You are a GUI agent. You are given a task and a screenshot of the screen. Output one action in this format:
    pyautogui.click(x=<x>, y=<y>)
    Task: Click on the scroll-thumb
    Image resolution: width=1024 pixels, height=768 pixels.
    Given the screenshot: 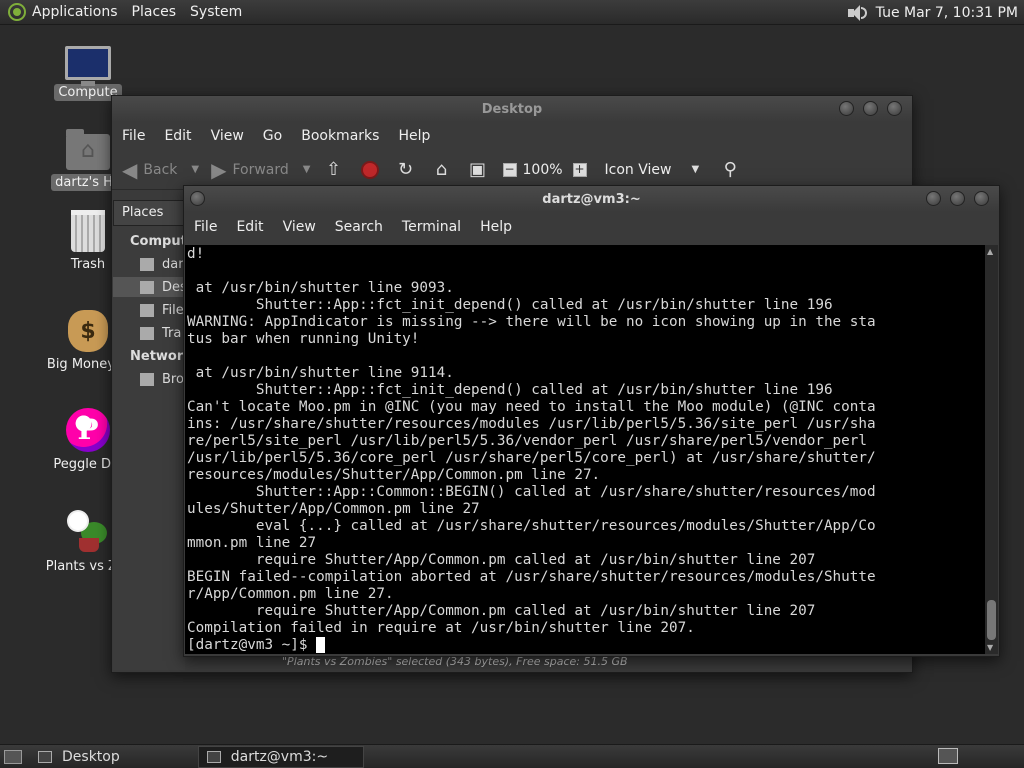 What is the action you would take?
    pyautogui.click(x=991, y=620)
    